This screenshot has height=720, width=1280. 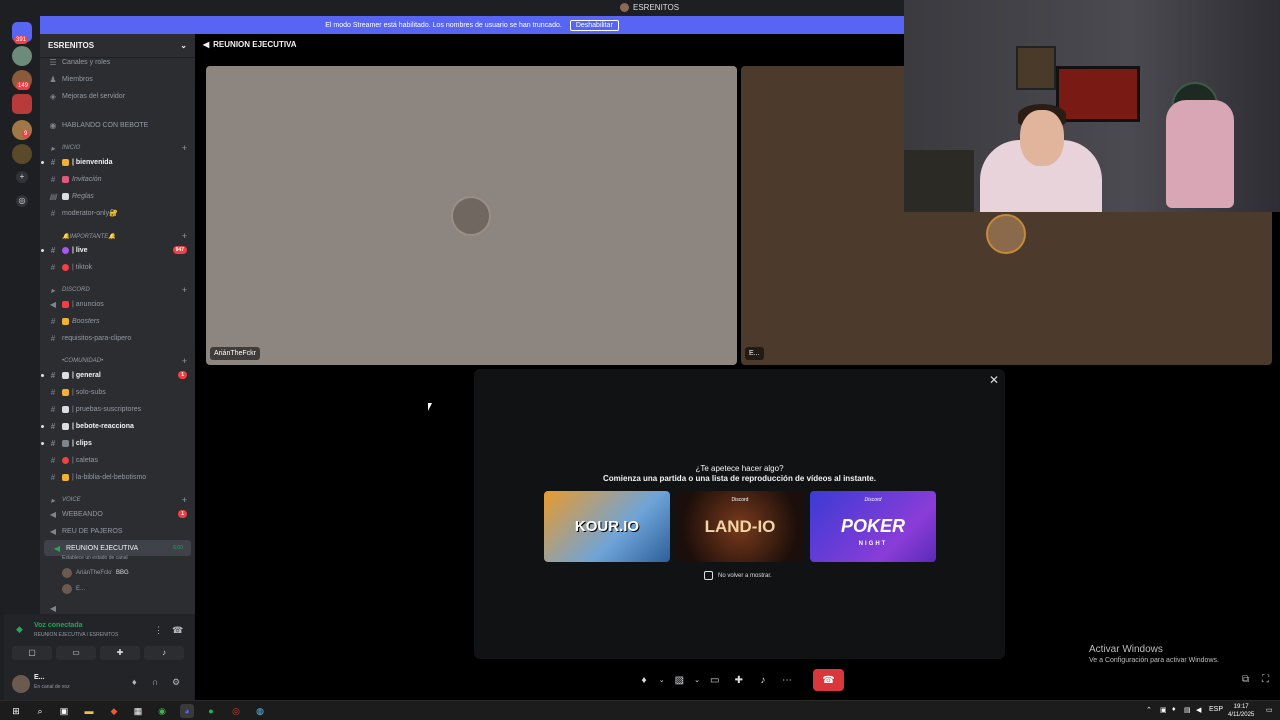 What do you see at coordinates (738, 575) in the screenshot?
I see `dont-show-again-checkbox: No volver a mostrar.` at bounding box center [738, 575].